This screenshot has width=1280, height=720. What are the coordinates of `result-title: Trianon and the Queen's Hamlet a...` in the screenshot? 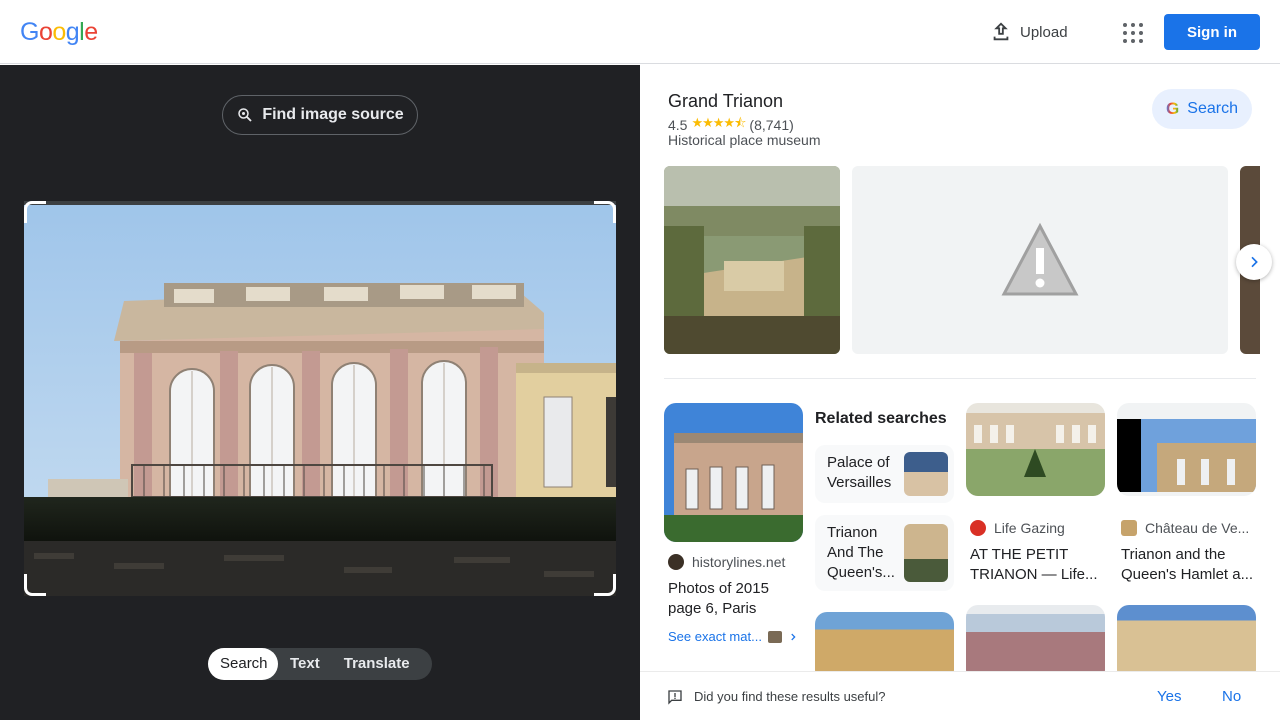 It's located at (1189, 565).